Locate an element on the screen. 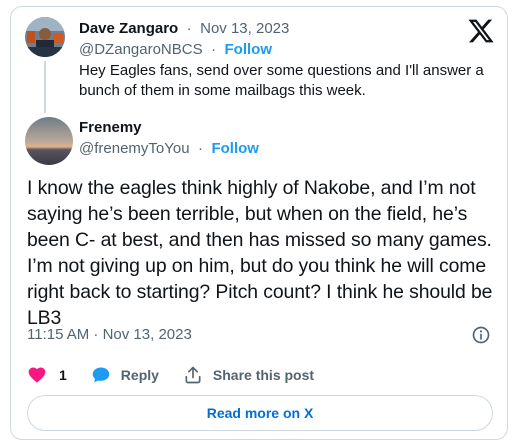 The width and height of the screenshot is (514, 447). read-more-button: Read more on X is located at coordinates (260, 413).